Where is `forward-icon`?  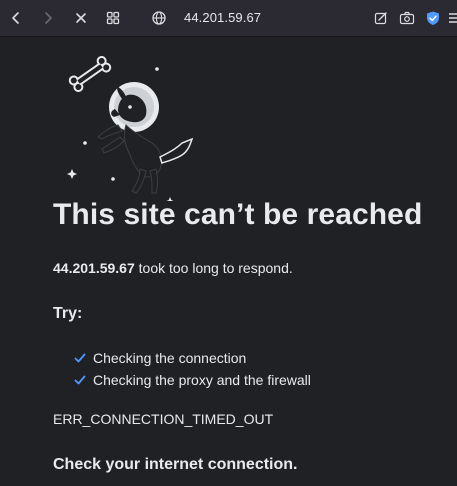
forward-icon is located at coordinates (48, 18).